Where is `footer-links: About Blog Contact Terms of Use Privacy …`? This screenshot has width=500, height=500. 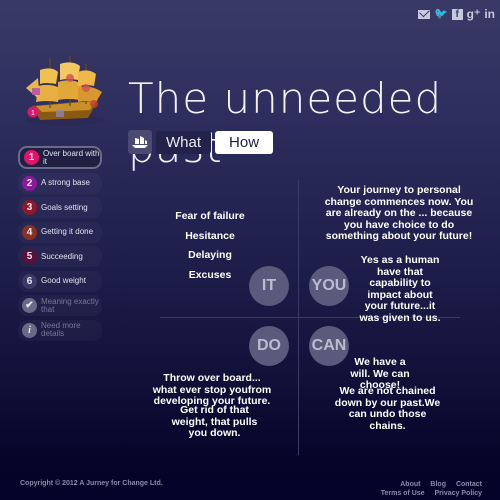
footer-links: About Blog Contact Terms of Use Privacy … is located at coordinates (427, 489).